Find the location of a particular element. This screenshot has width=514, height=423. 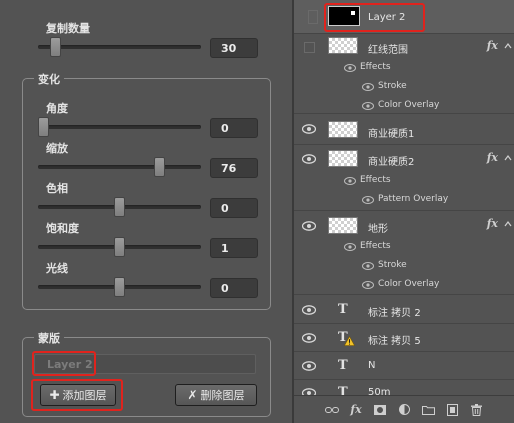

layer-row-commercial-1: 商业硬质1 is located at coordinates (404, 129).